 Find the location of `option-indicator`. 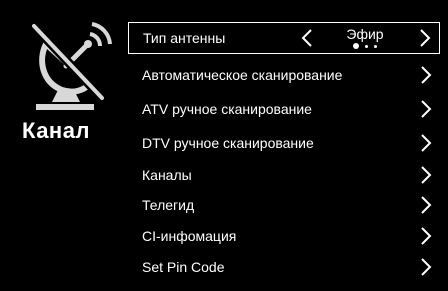

option-indicator is located at coordinates (365, 46).